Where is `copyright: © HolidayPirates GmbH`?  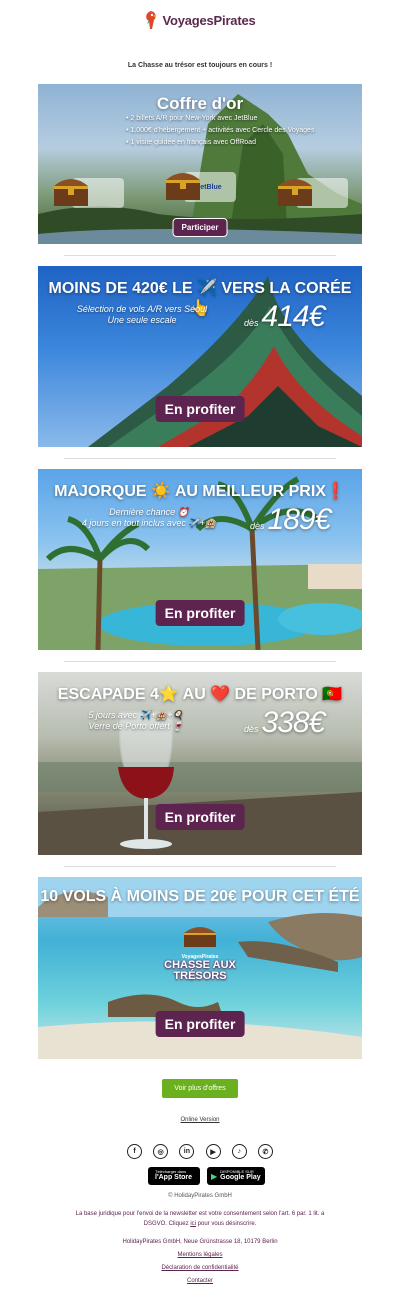
copyright: © HolidayPirates GmbH is located at coordinates (200, 1196).